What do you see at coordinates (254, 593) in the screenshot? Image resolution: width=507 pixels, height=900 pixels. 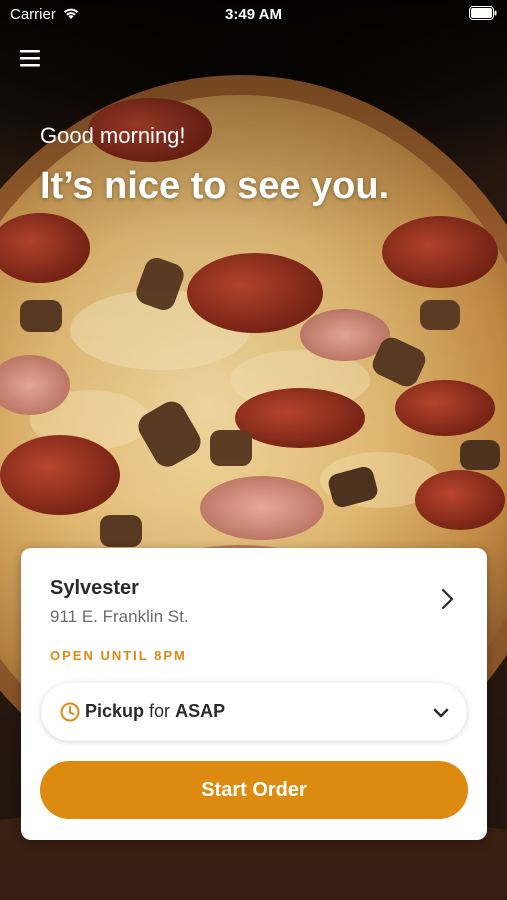 I see `store-selector: Sylvester 911 E. Franklin St.` at bounding box center [254, 593].